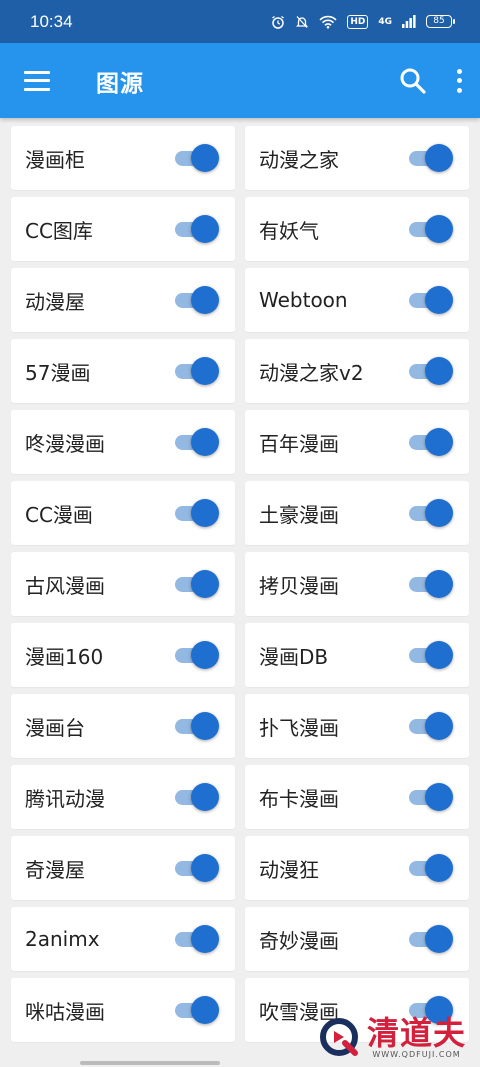 Image resolution: width=480 pixels, height=1067 pixels. Describe the element at coordinates (413, 81) in the screenshot. I see `search-icon` at that location.